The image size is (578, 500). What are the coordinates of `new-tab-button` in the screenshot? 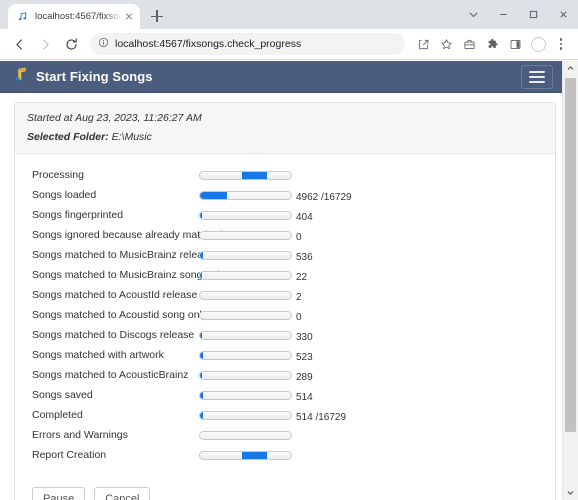 It's located at (157, 16).